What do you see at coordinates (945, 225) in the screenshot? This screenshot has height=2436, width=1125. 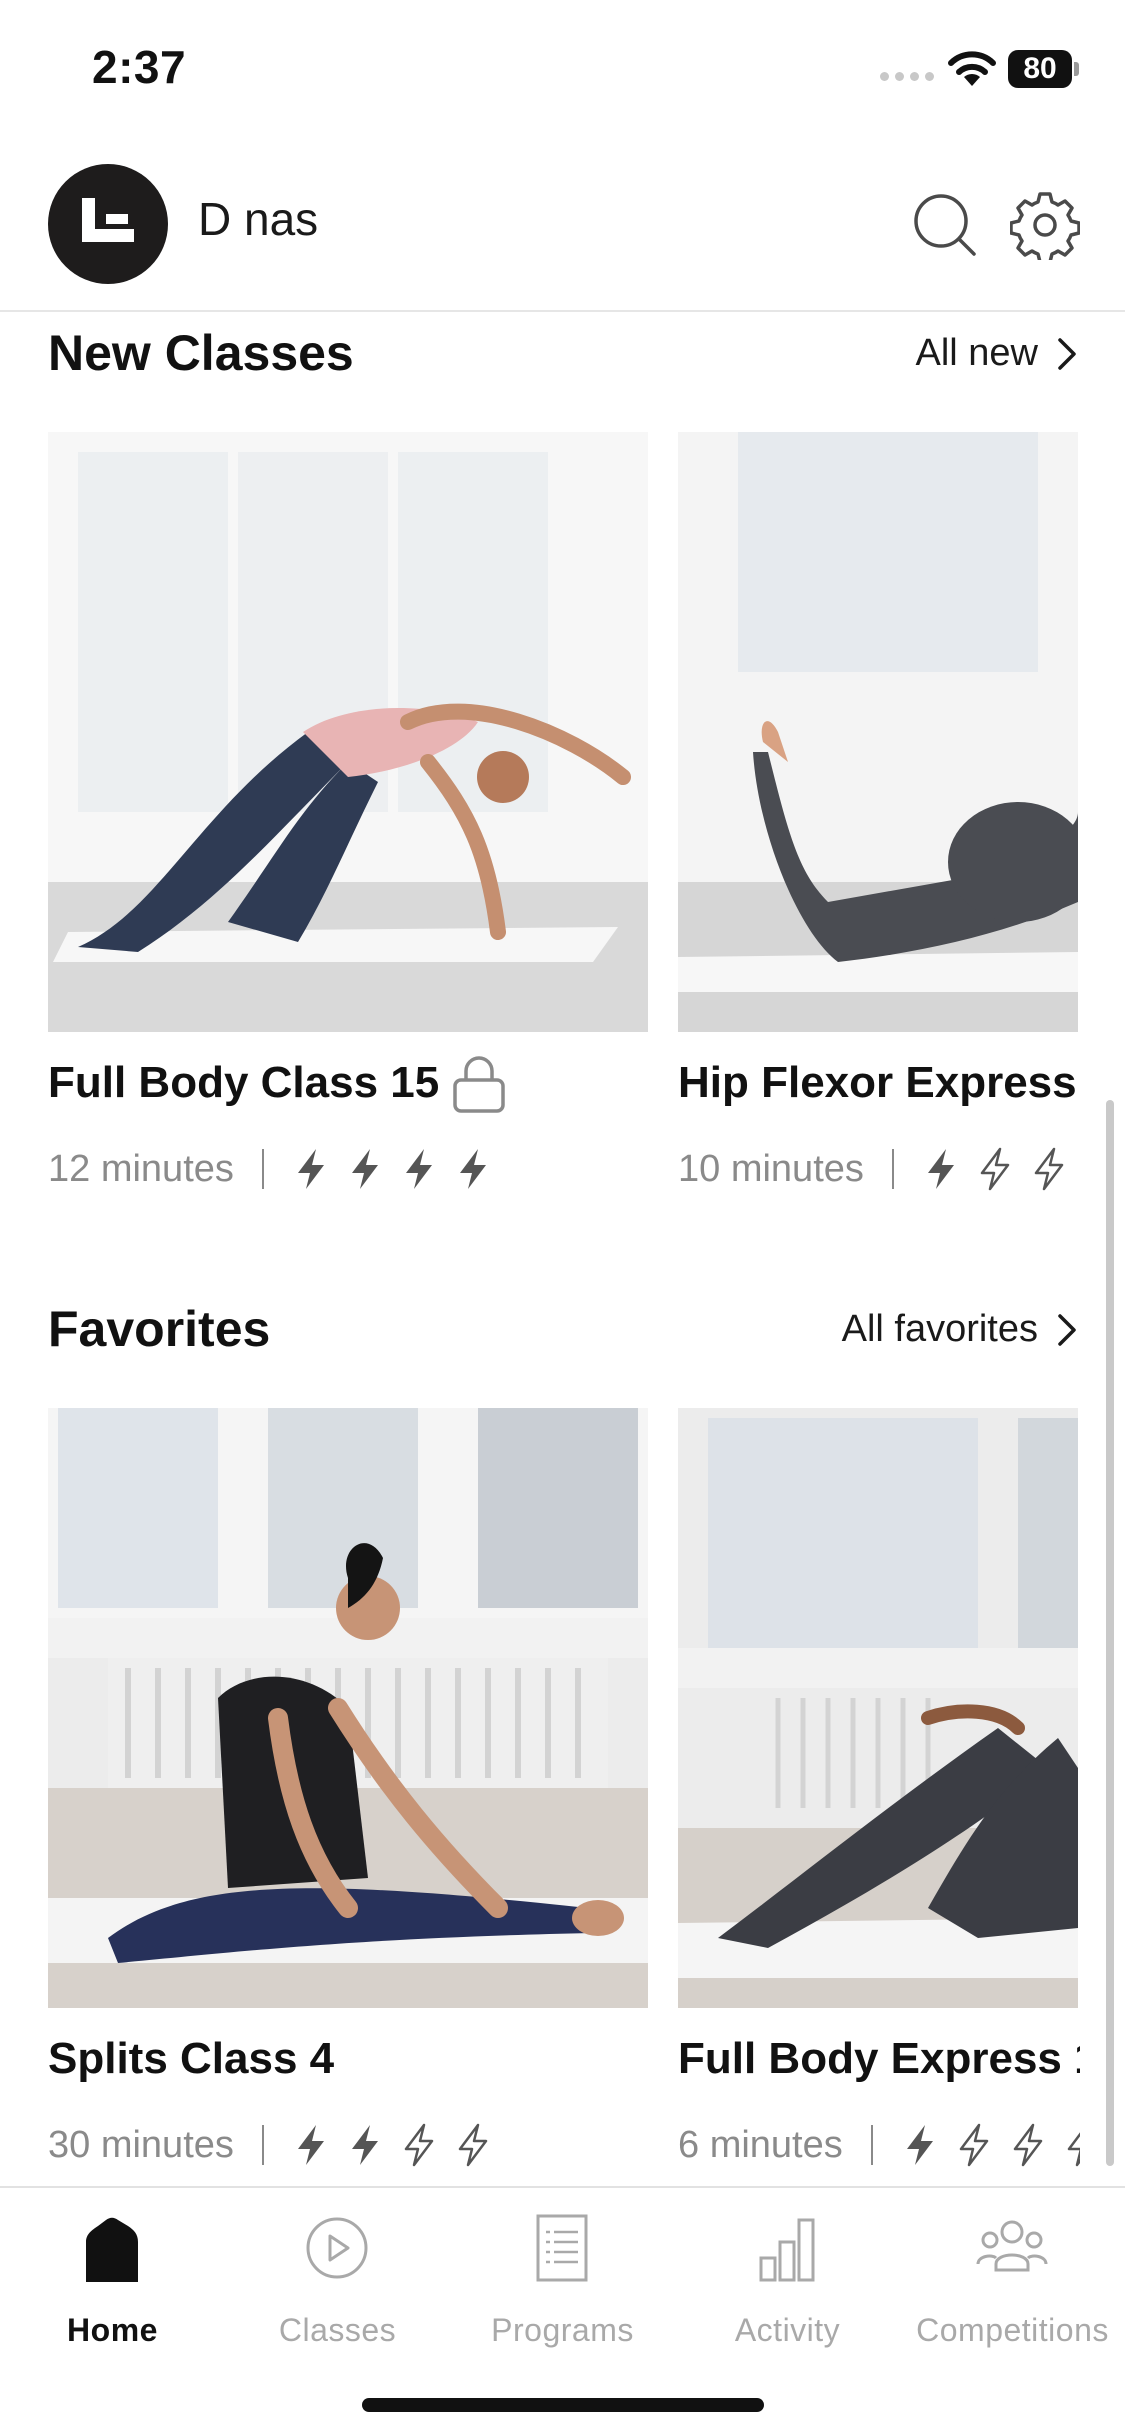 I see `search-icon` at bounding box center [945, 225].